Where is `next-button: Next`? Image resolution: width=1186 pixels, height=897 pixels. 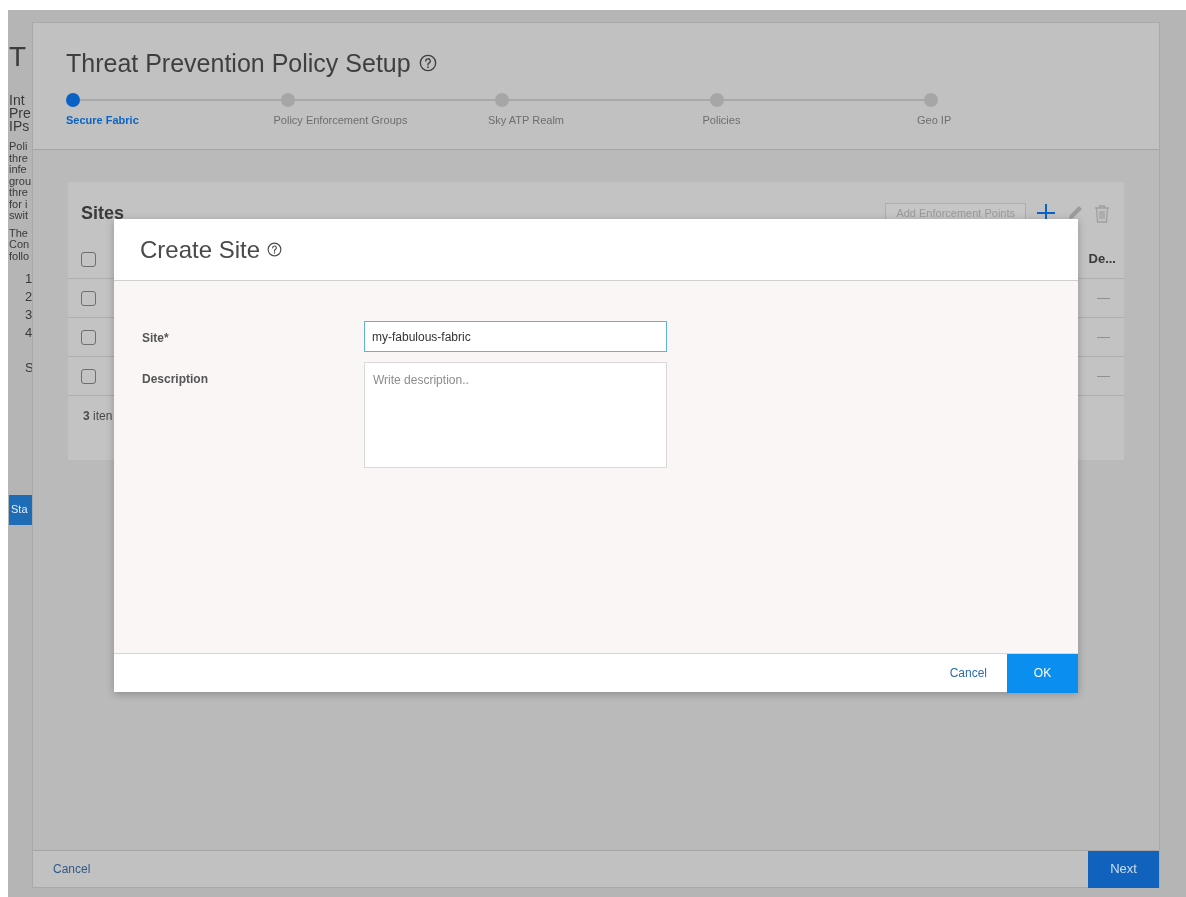 next-button: Next is located at coordinates (1123, 869).